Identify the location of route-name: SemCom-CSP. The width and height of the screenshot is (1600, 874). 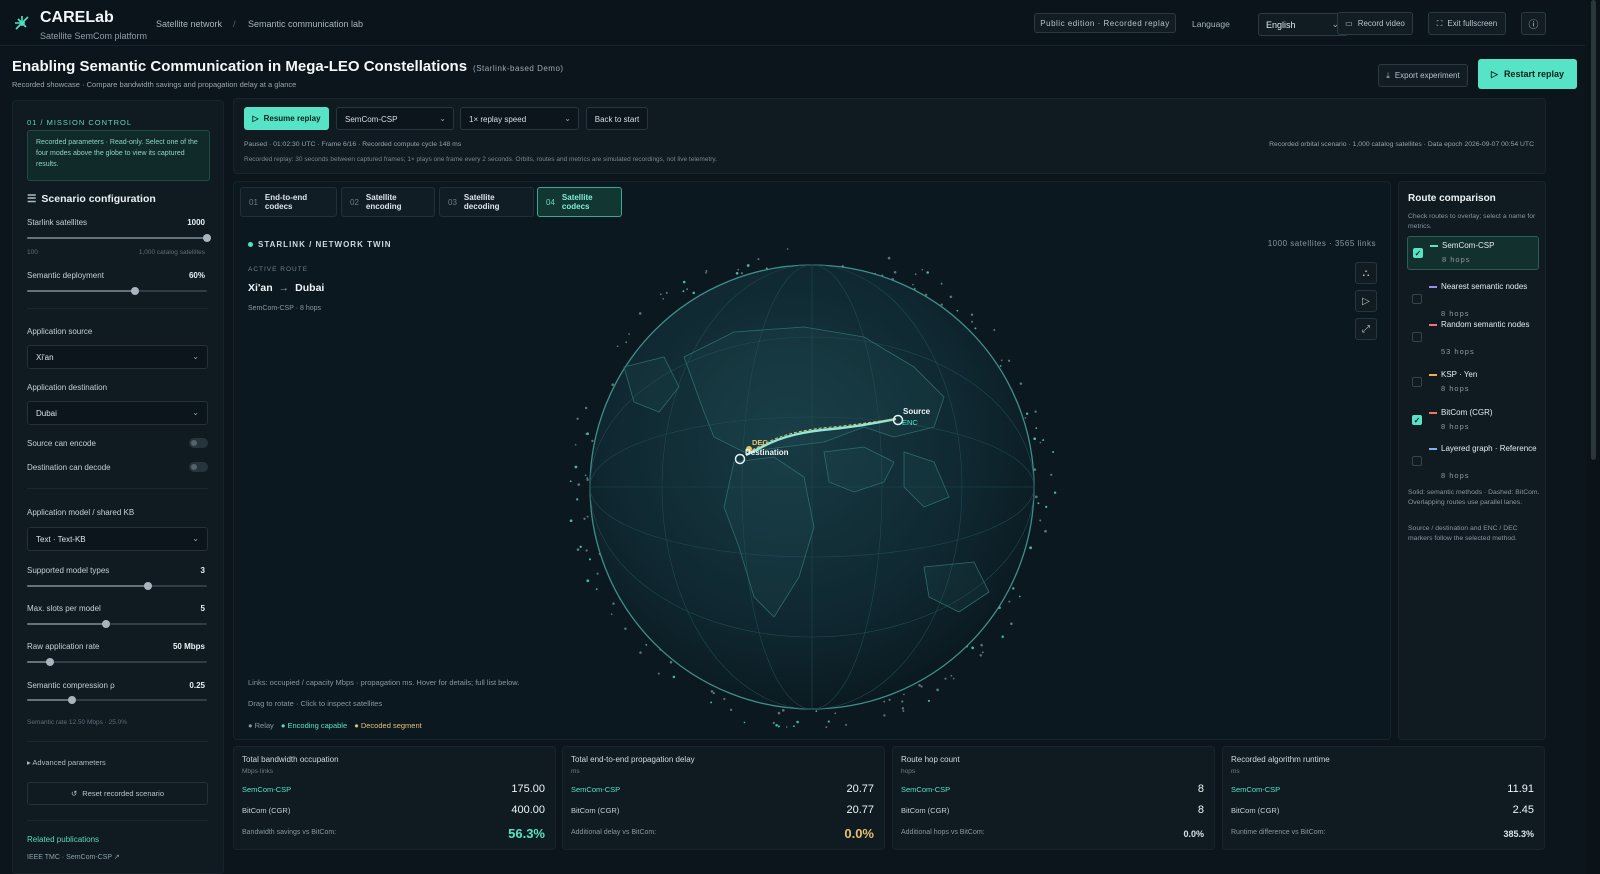
(1490, 246).